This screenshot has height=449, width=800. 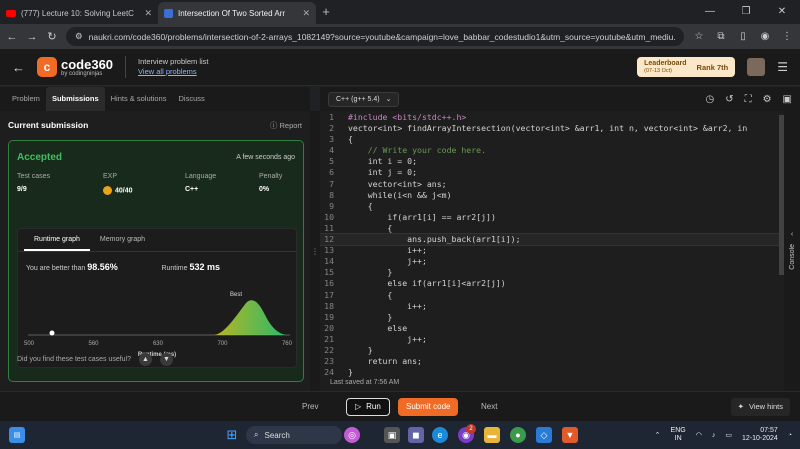 I want to click on avatar, so click(x=756, y=67).